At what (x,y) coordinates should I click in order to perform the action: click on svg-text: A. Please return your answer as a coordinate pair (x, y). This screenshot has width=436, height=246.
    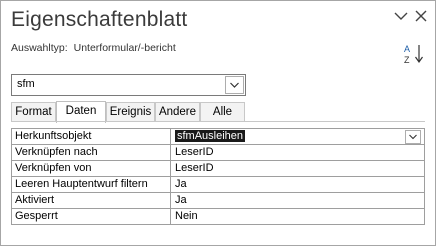
    Looking at the image, I should click on (407, 49).